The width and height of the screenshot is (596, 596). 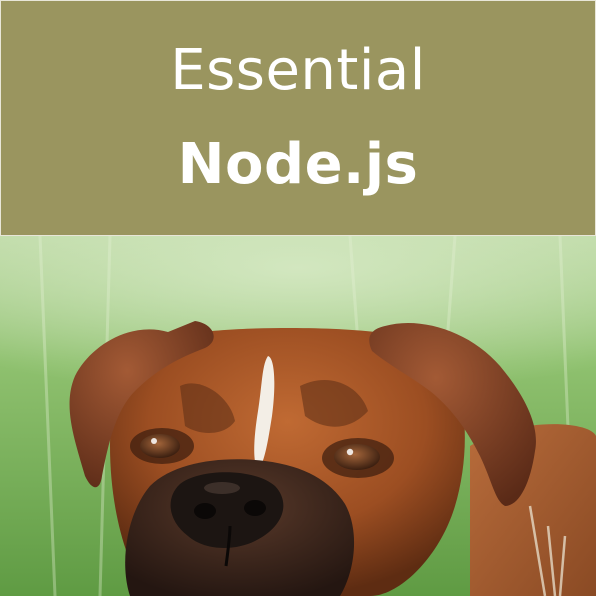 I want to click on dog-eye-right, so click(x=357, y=457).